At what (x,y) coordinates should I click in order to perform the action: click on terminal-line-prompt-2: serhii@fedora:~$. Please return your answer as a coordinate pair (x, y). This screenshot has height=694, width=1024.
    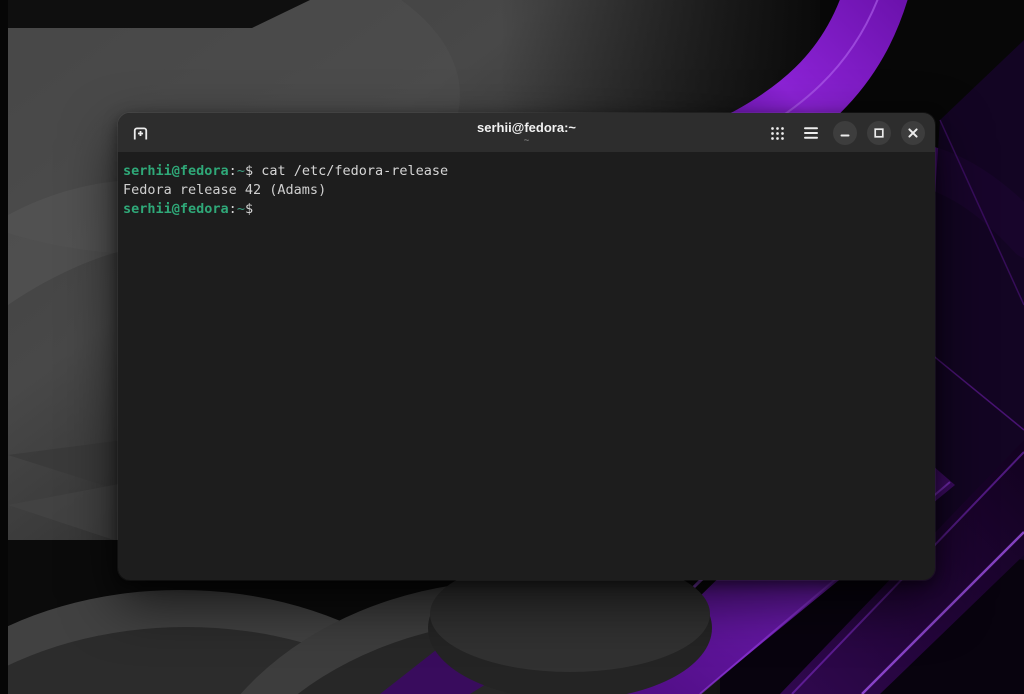
    Looking at the image, I should click on (526, 209).